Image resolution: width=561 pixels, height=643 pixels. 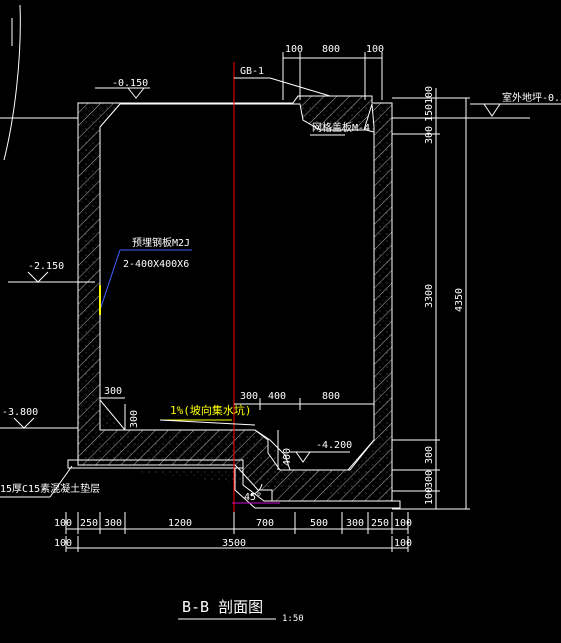 I want to click on level-left-mid-text: -2.150, so click(x=46, y=266).